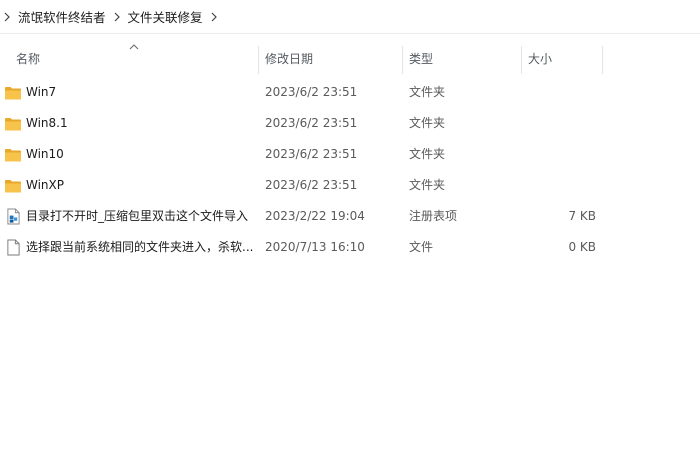  What do you see at coordinates (45, 185) in the screenshot?
I see `file-name: WinXP` at bounding box center [45, 185].